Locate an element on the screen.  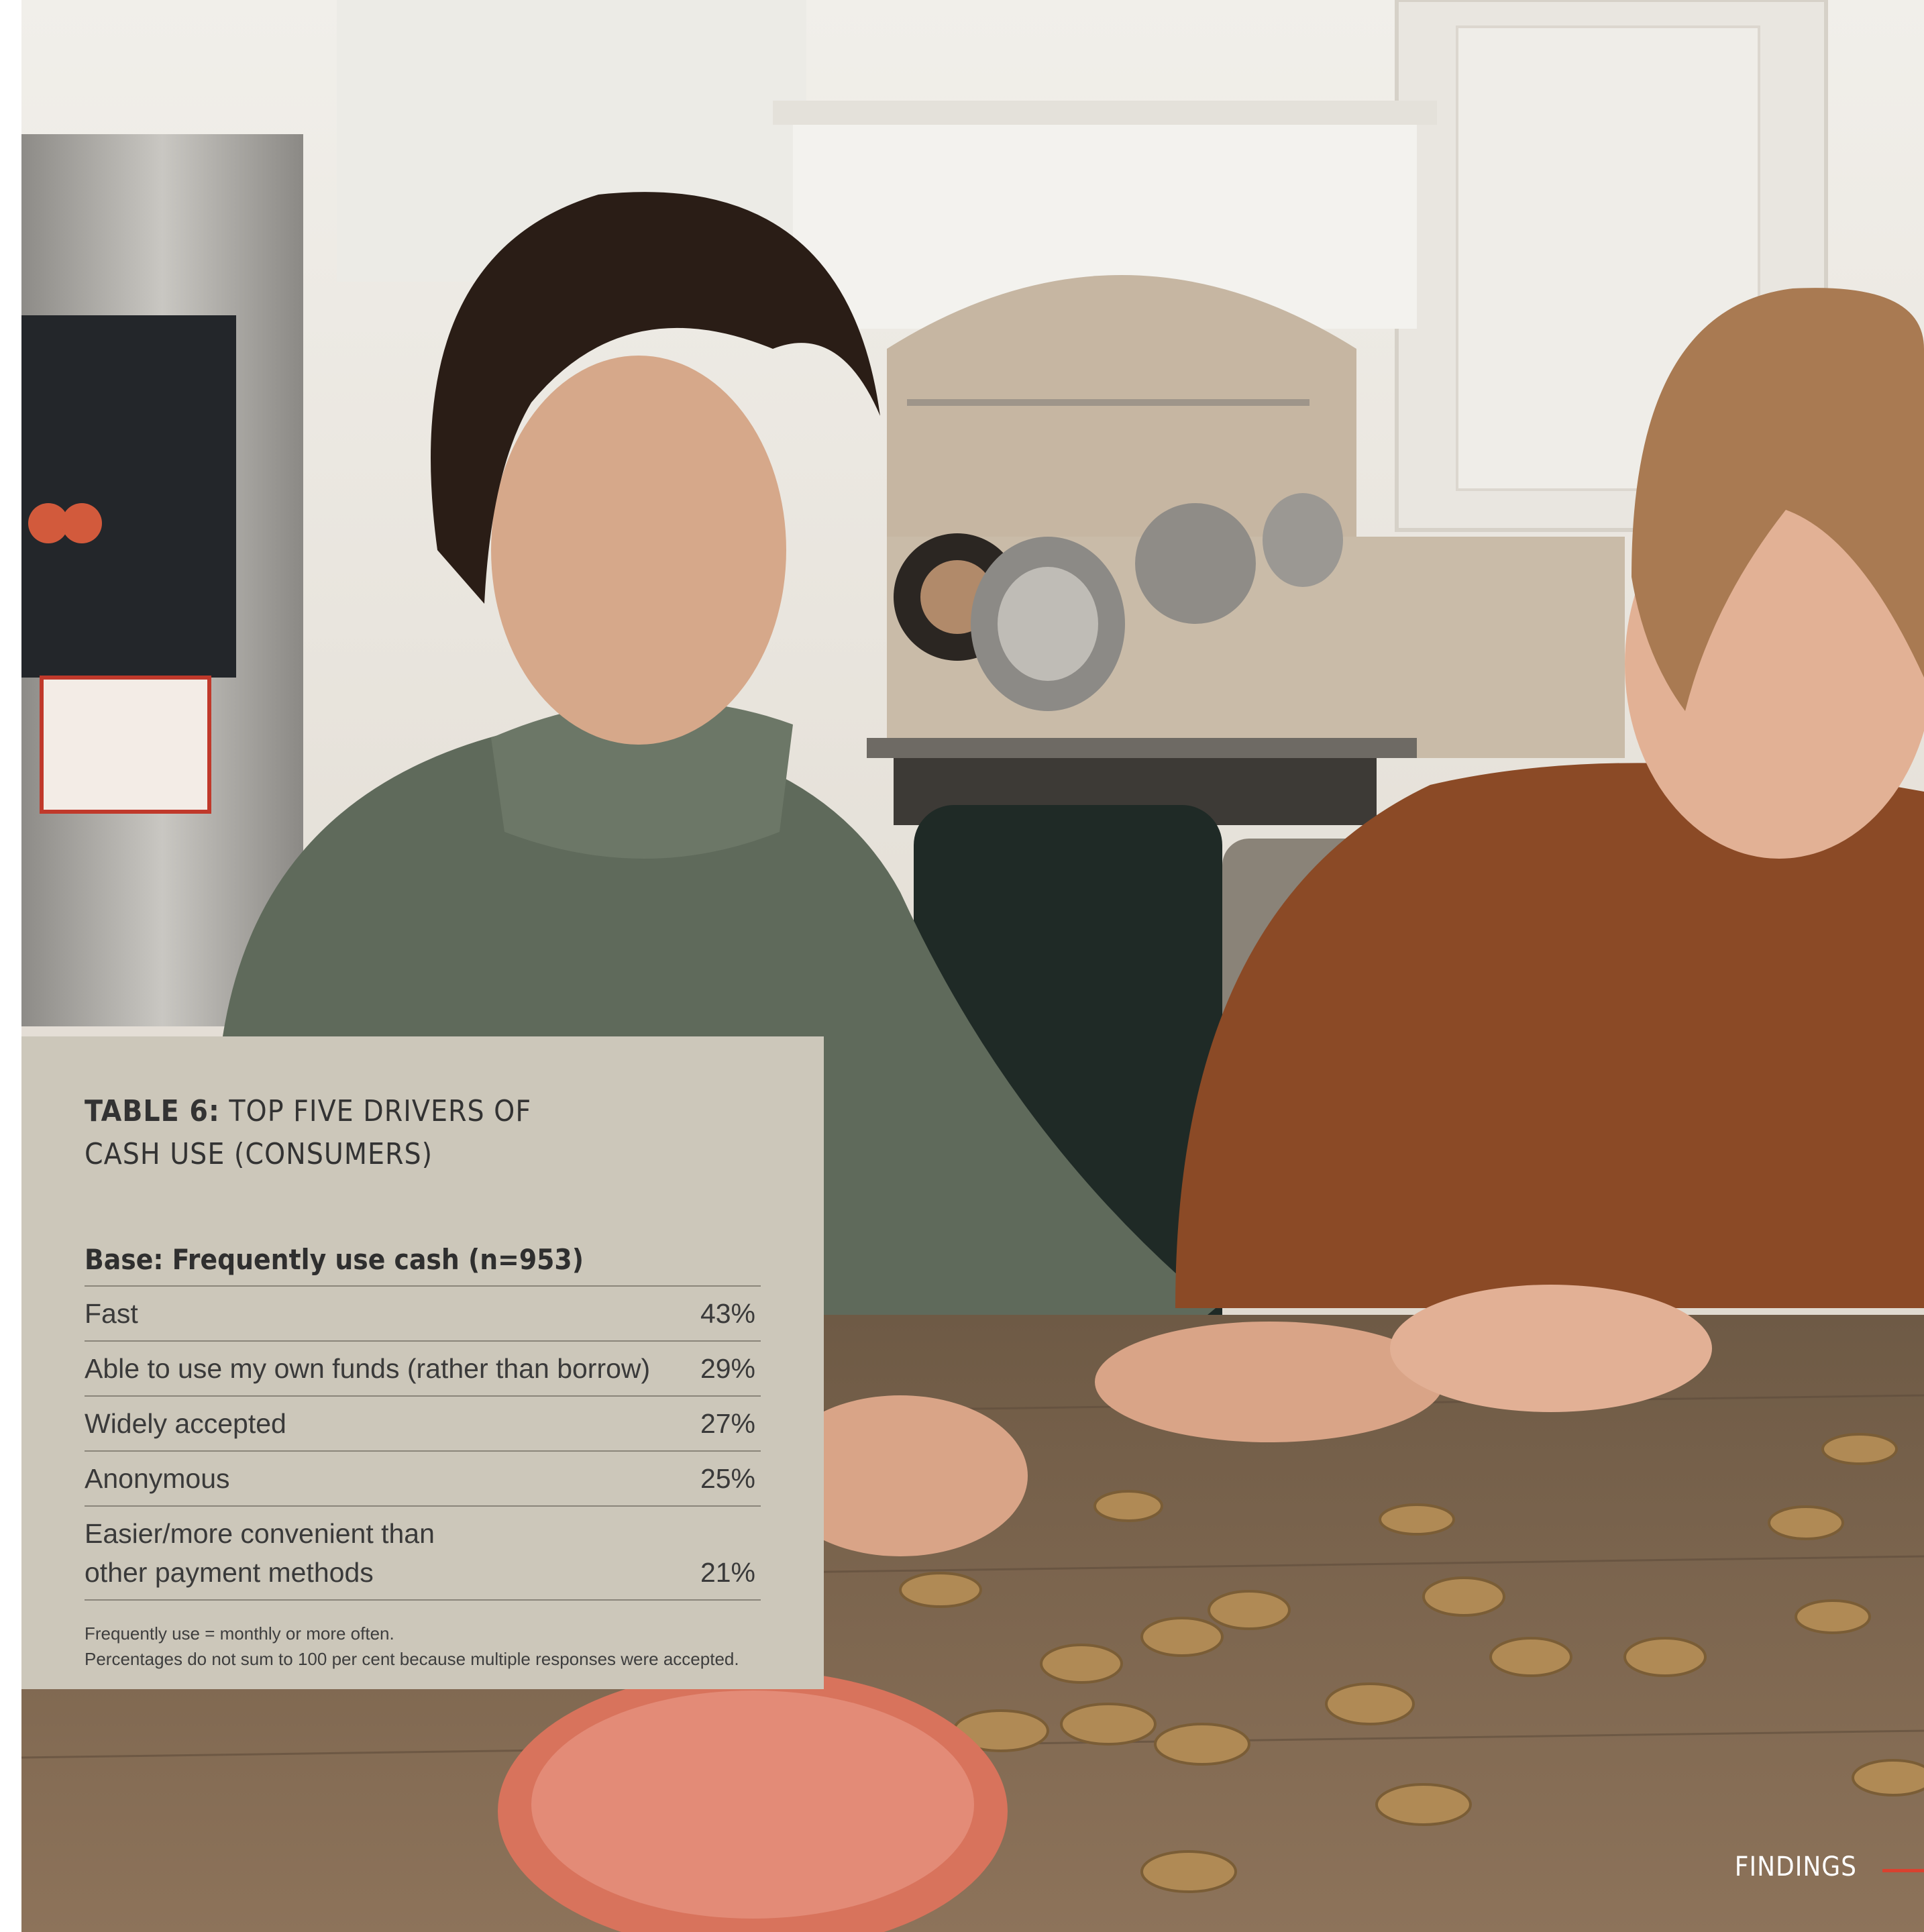
row-label: Fast is located at coordinates (111, 1313).